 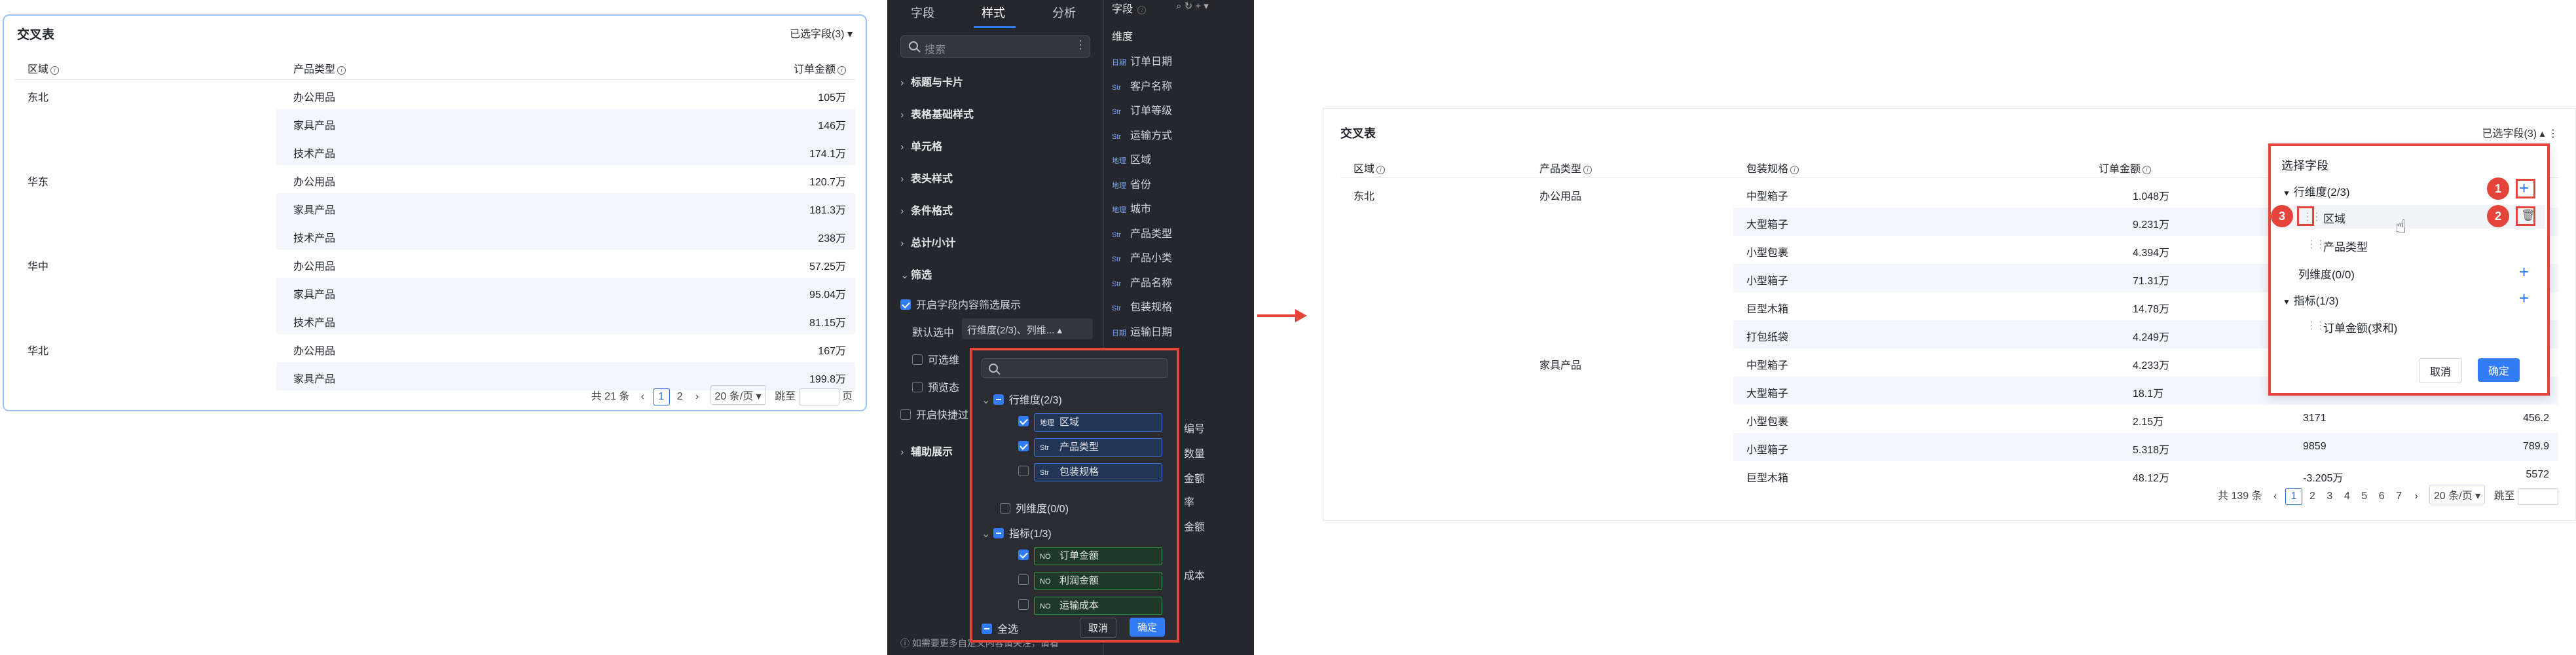 I want to click on field-item: 地理 省份, so click(x=1131, y=184).